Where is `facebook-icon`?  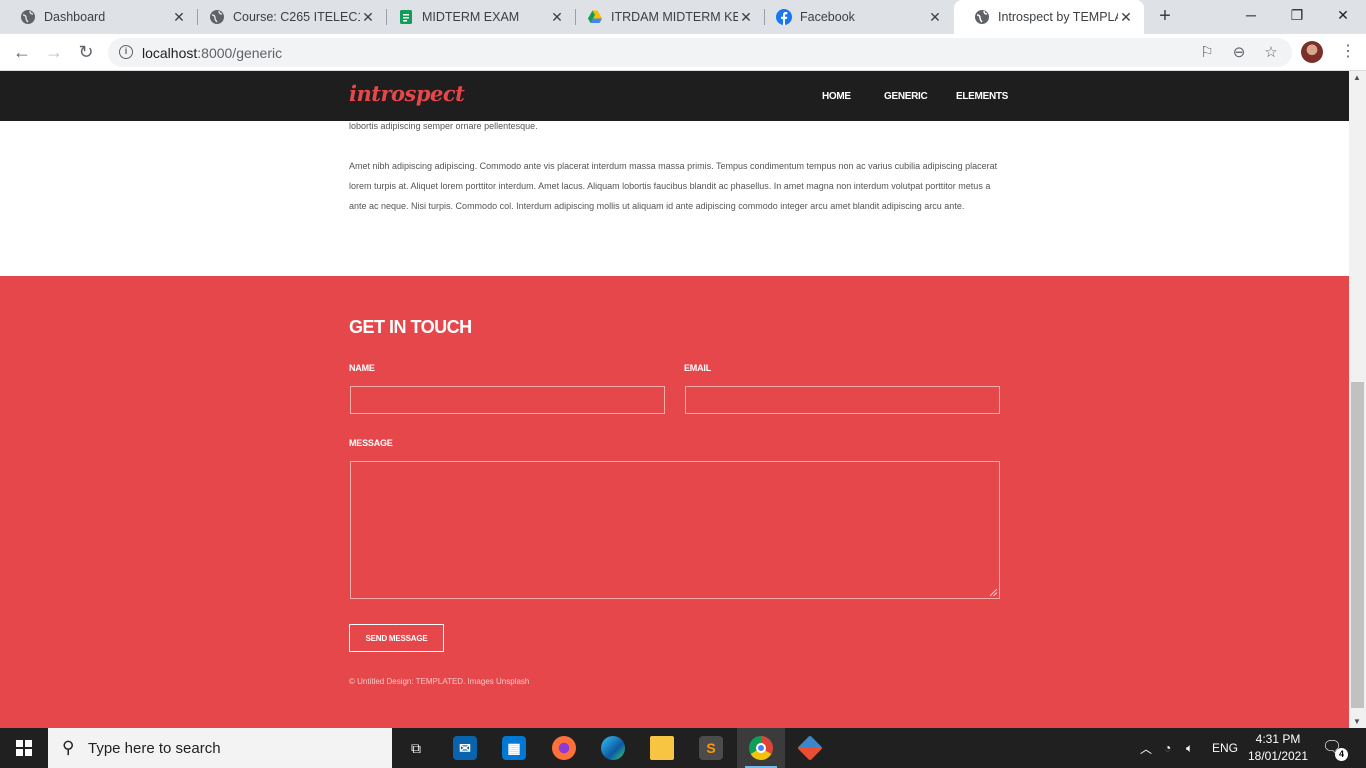 facebook-icon is located at coordinates (784, 17).